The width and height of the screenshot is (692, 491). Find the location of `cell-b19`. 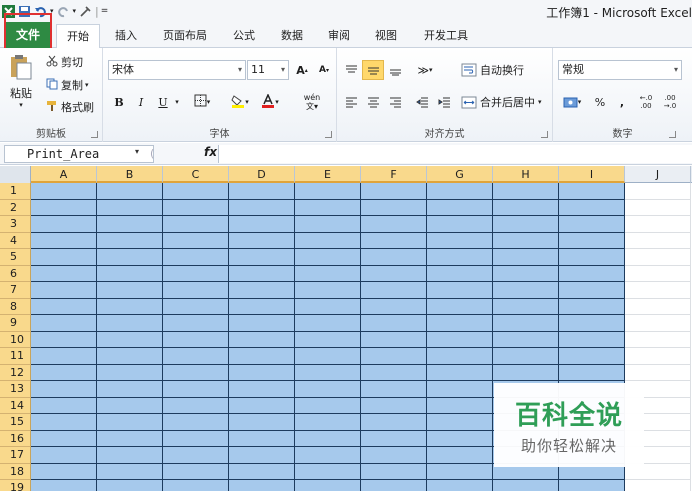

cell-b19 is located at coordinates (130, 485).